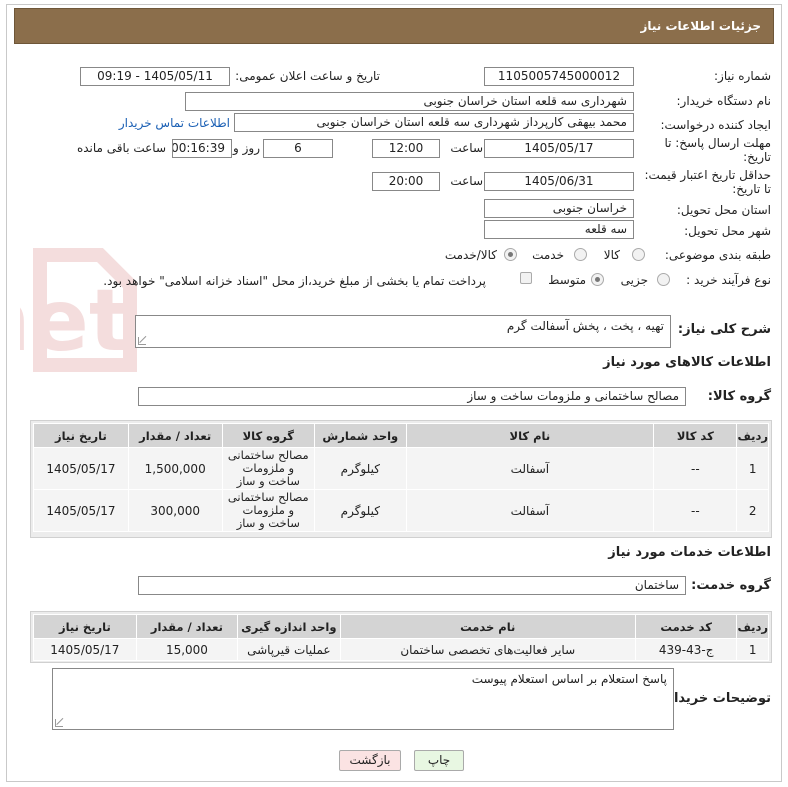 This screenshot has height=787, width=788. I want to click on process-medium-label: متوسط, so click(567, 280).